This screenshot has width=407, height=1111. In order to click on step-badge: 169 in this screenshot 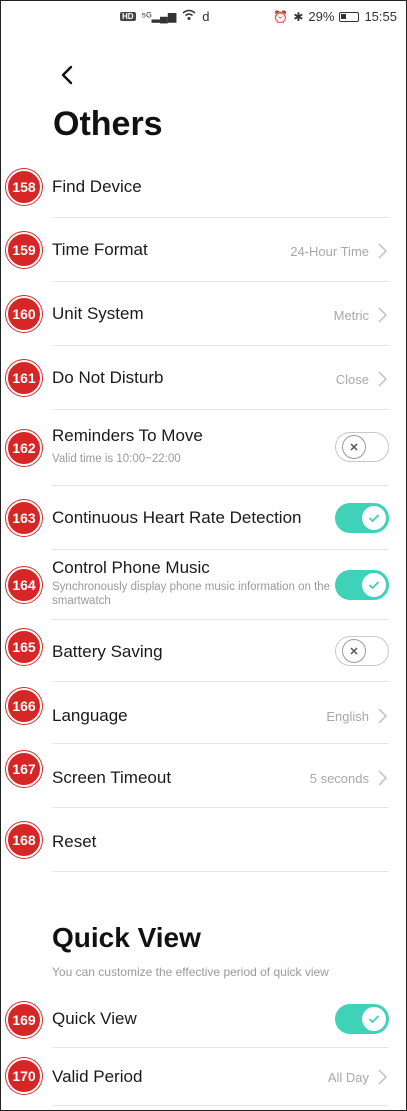, I will do `click(24, 1020)`.